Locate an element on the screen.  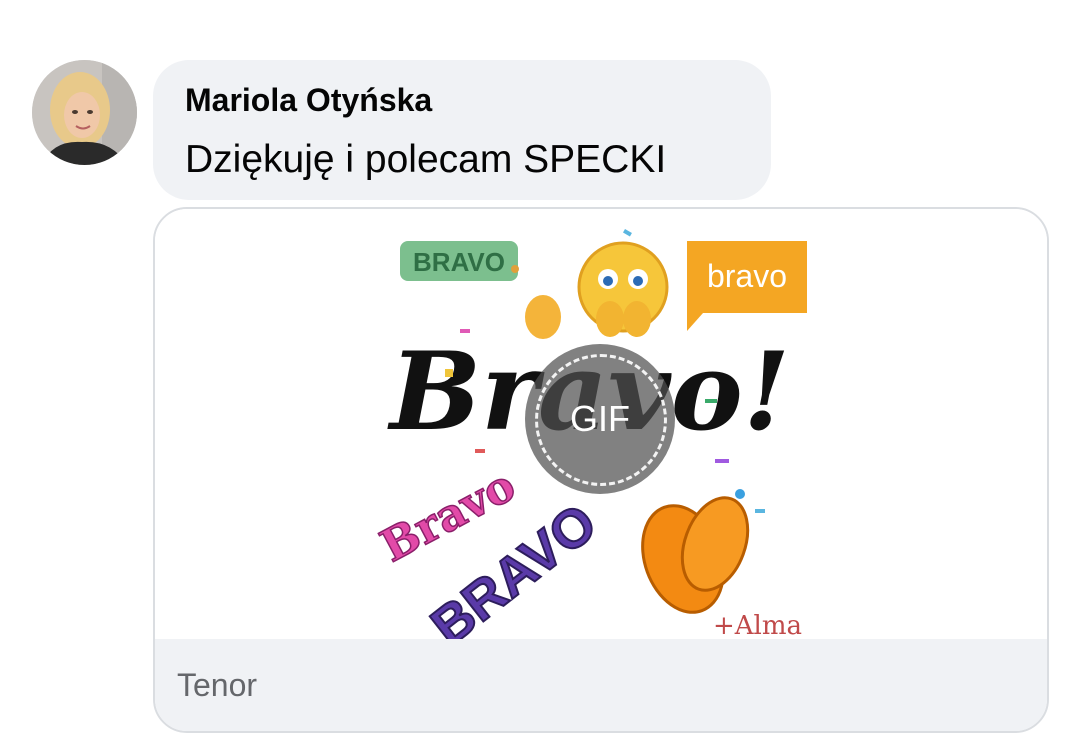
gif-badge-label: GIF is located at coordinates (600, 418).